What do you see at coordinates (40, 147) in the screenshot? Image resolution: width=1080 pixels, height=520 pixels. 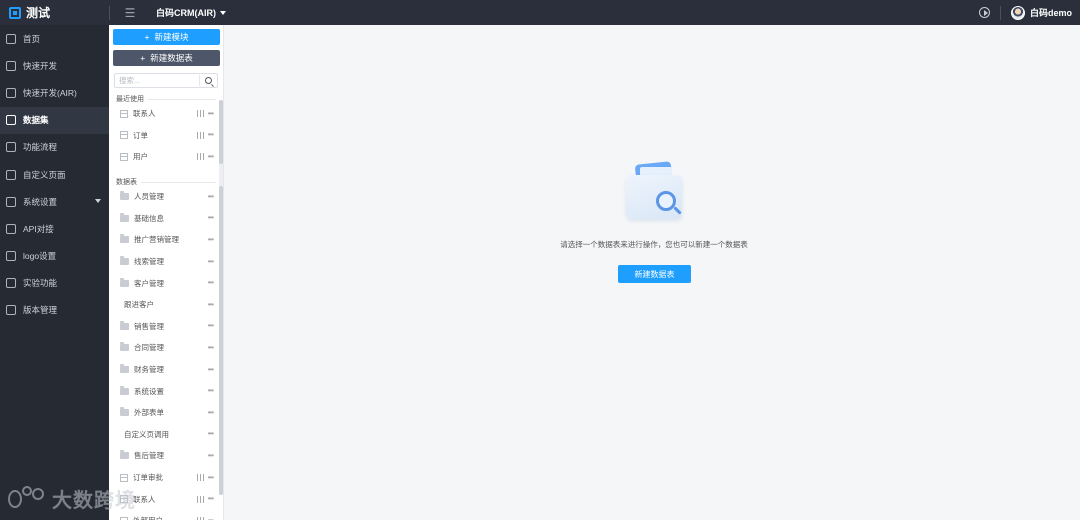 I see `nav-item-label: 功能流程` at bounding box center [40, 147].